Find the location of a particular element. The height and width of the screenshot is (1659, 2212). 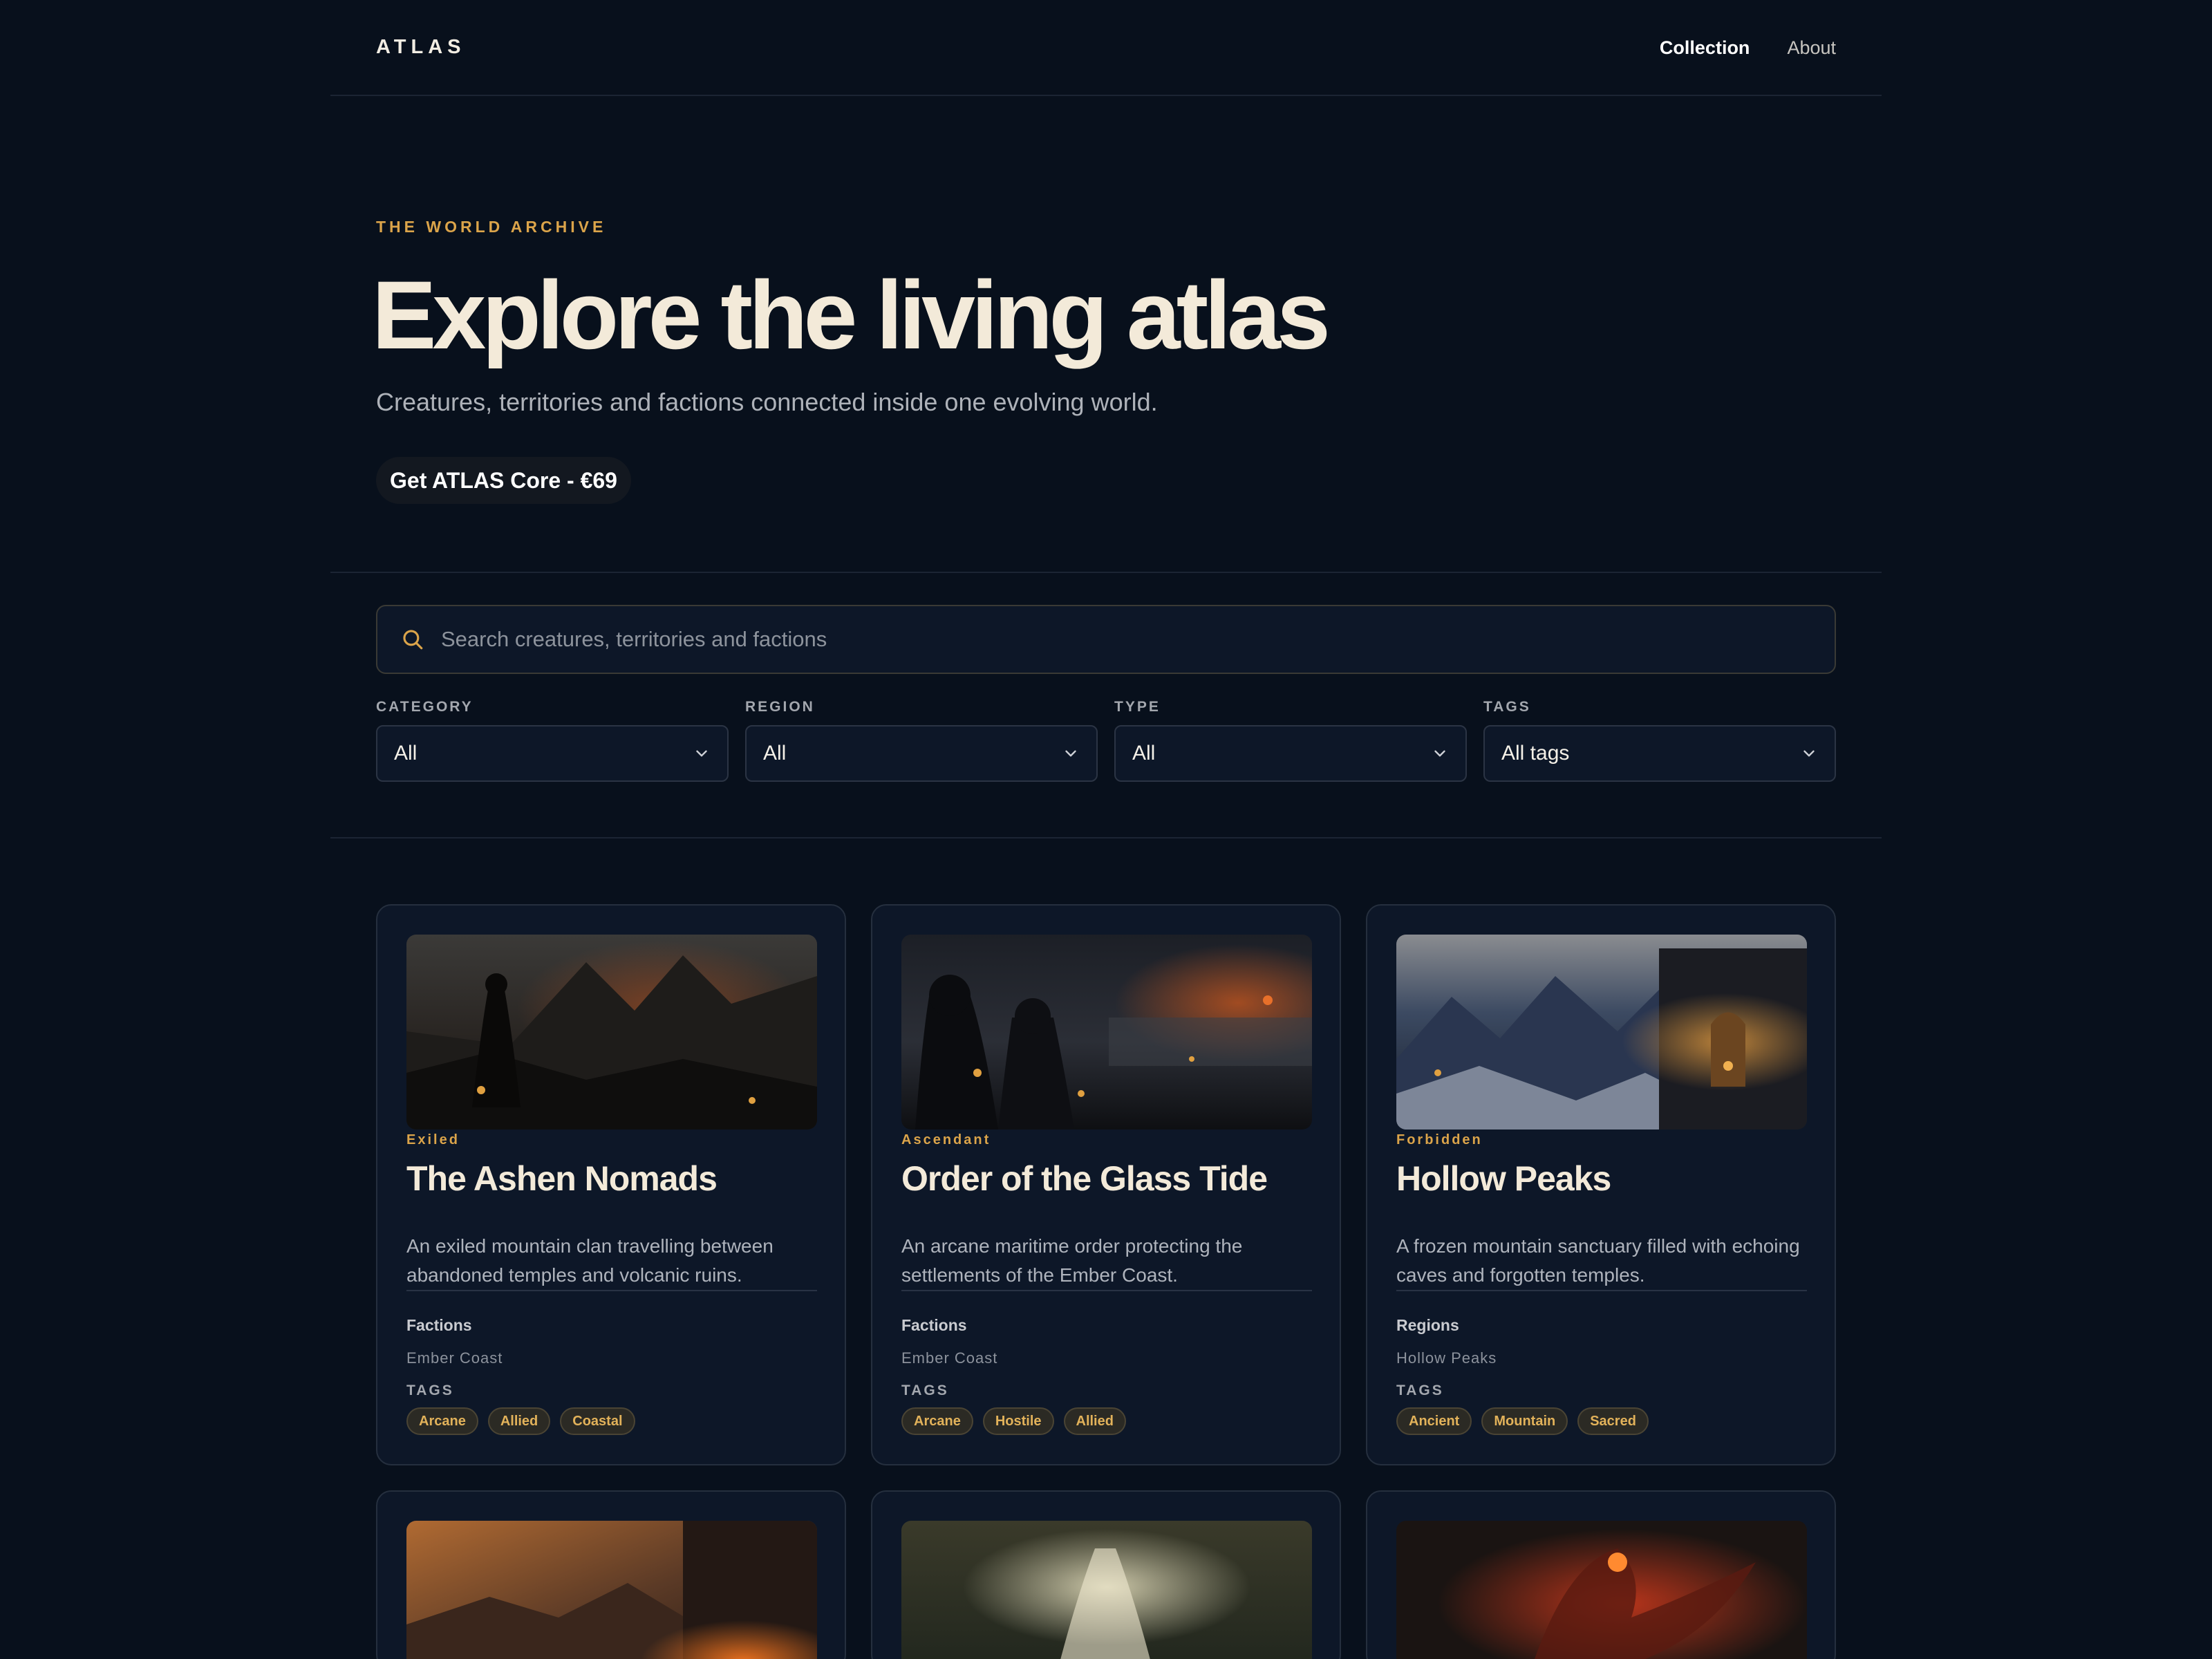

main-nav: Collection About is located at coordinates (1748, 48).